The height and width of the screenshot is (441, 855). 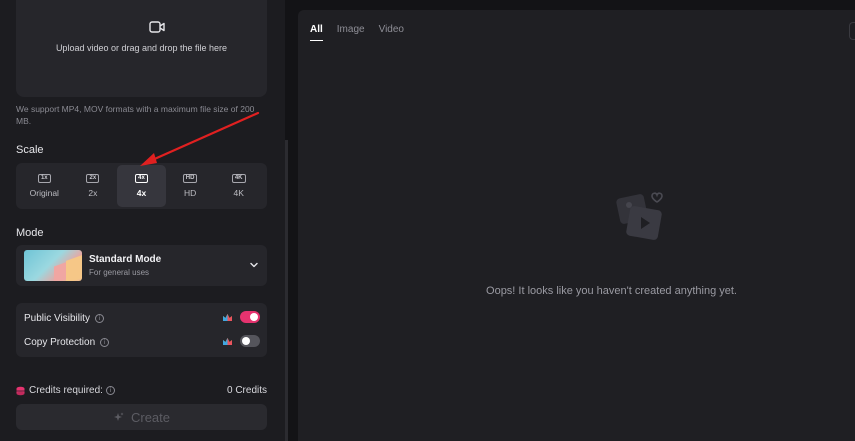 What do you see at coordinates (141, 178) in the screenshot?
I see `scale-4x-icon: 4x` at bounding box center [141, 178].